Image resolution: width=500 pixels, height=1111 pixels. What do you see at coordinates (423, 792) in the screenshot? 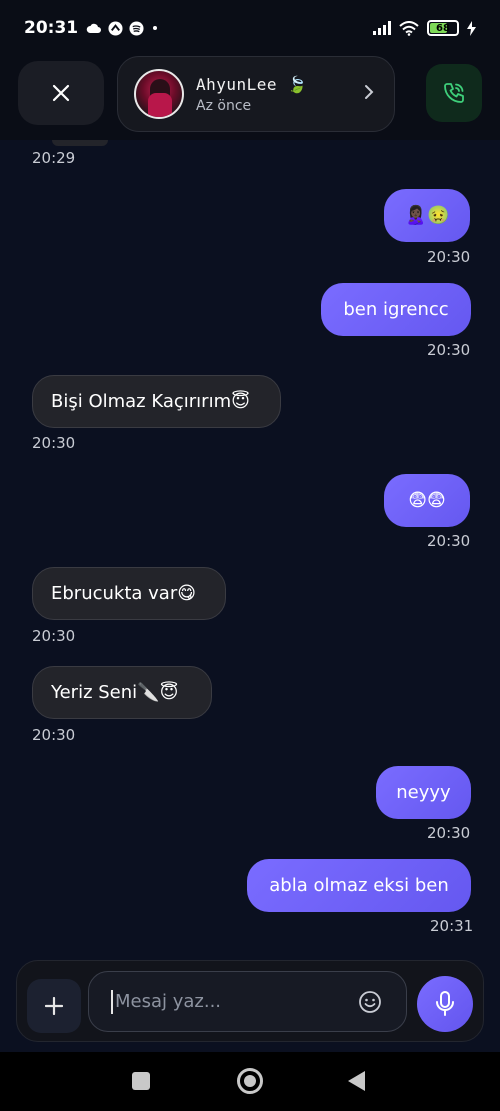
I see `message-bubble-outgoing: neyyy` at bounding box center [423, 792].